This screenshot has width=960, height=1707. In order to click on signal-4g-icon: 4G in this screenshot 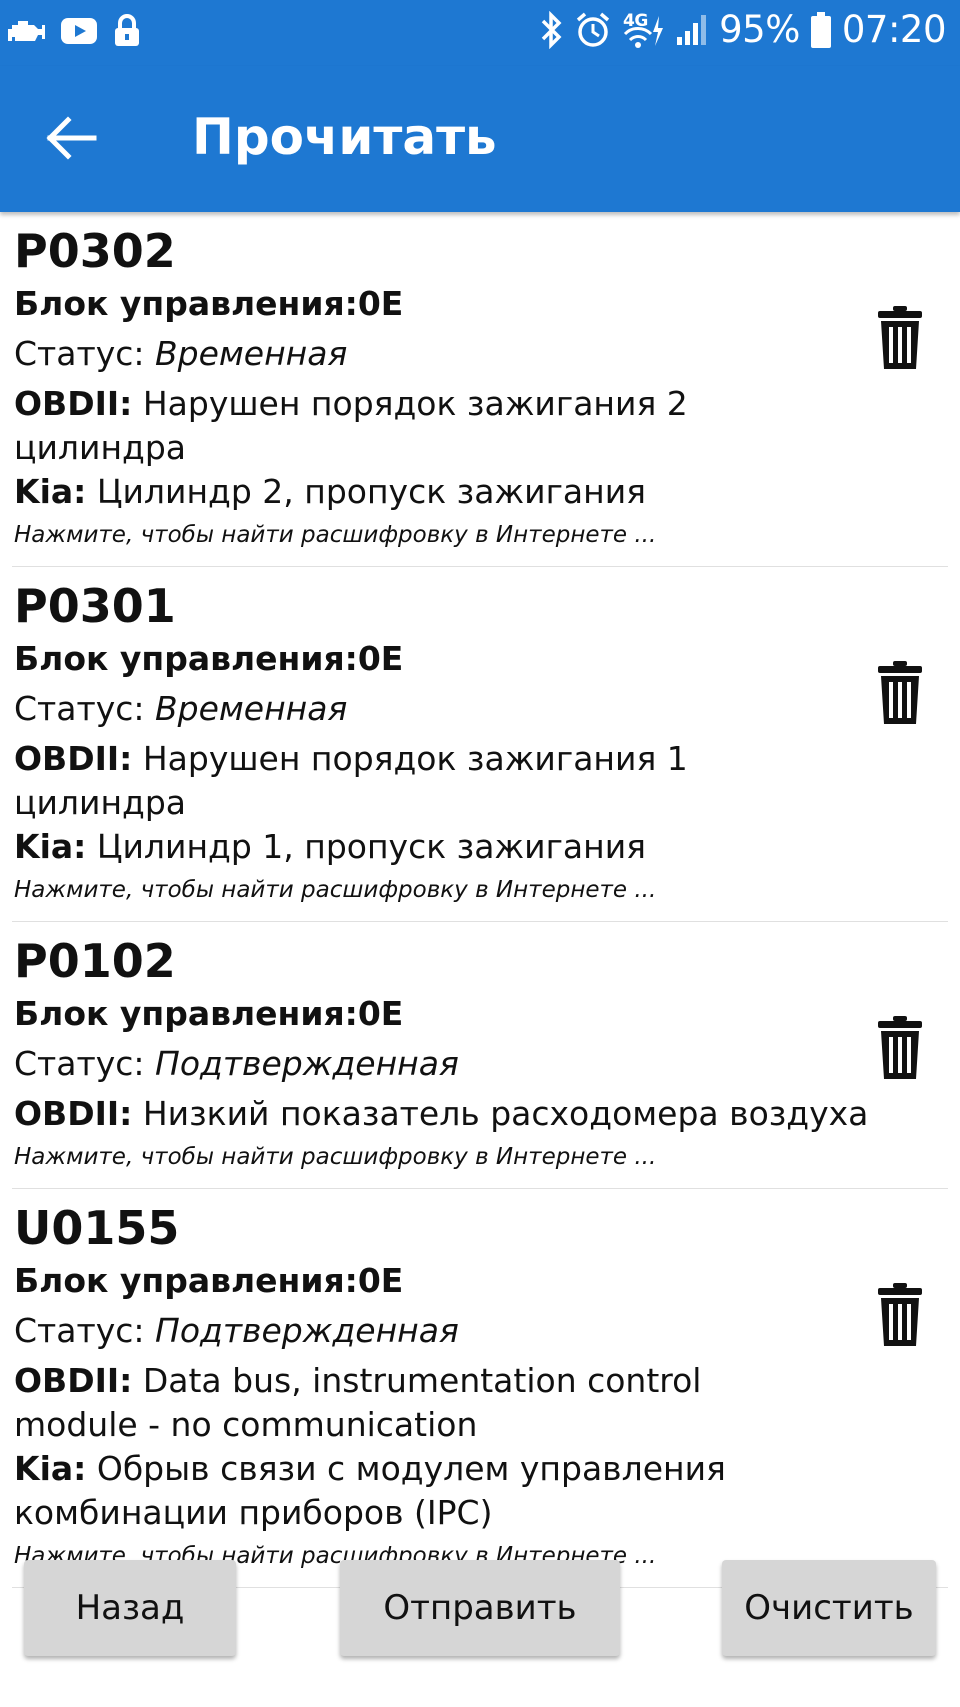, I will do `click(643, 30)`.